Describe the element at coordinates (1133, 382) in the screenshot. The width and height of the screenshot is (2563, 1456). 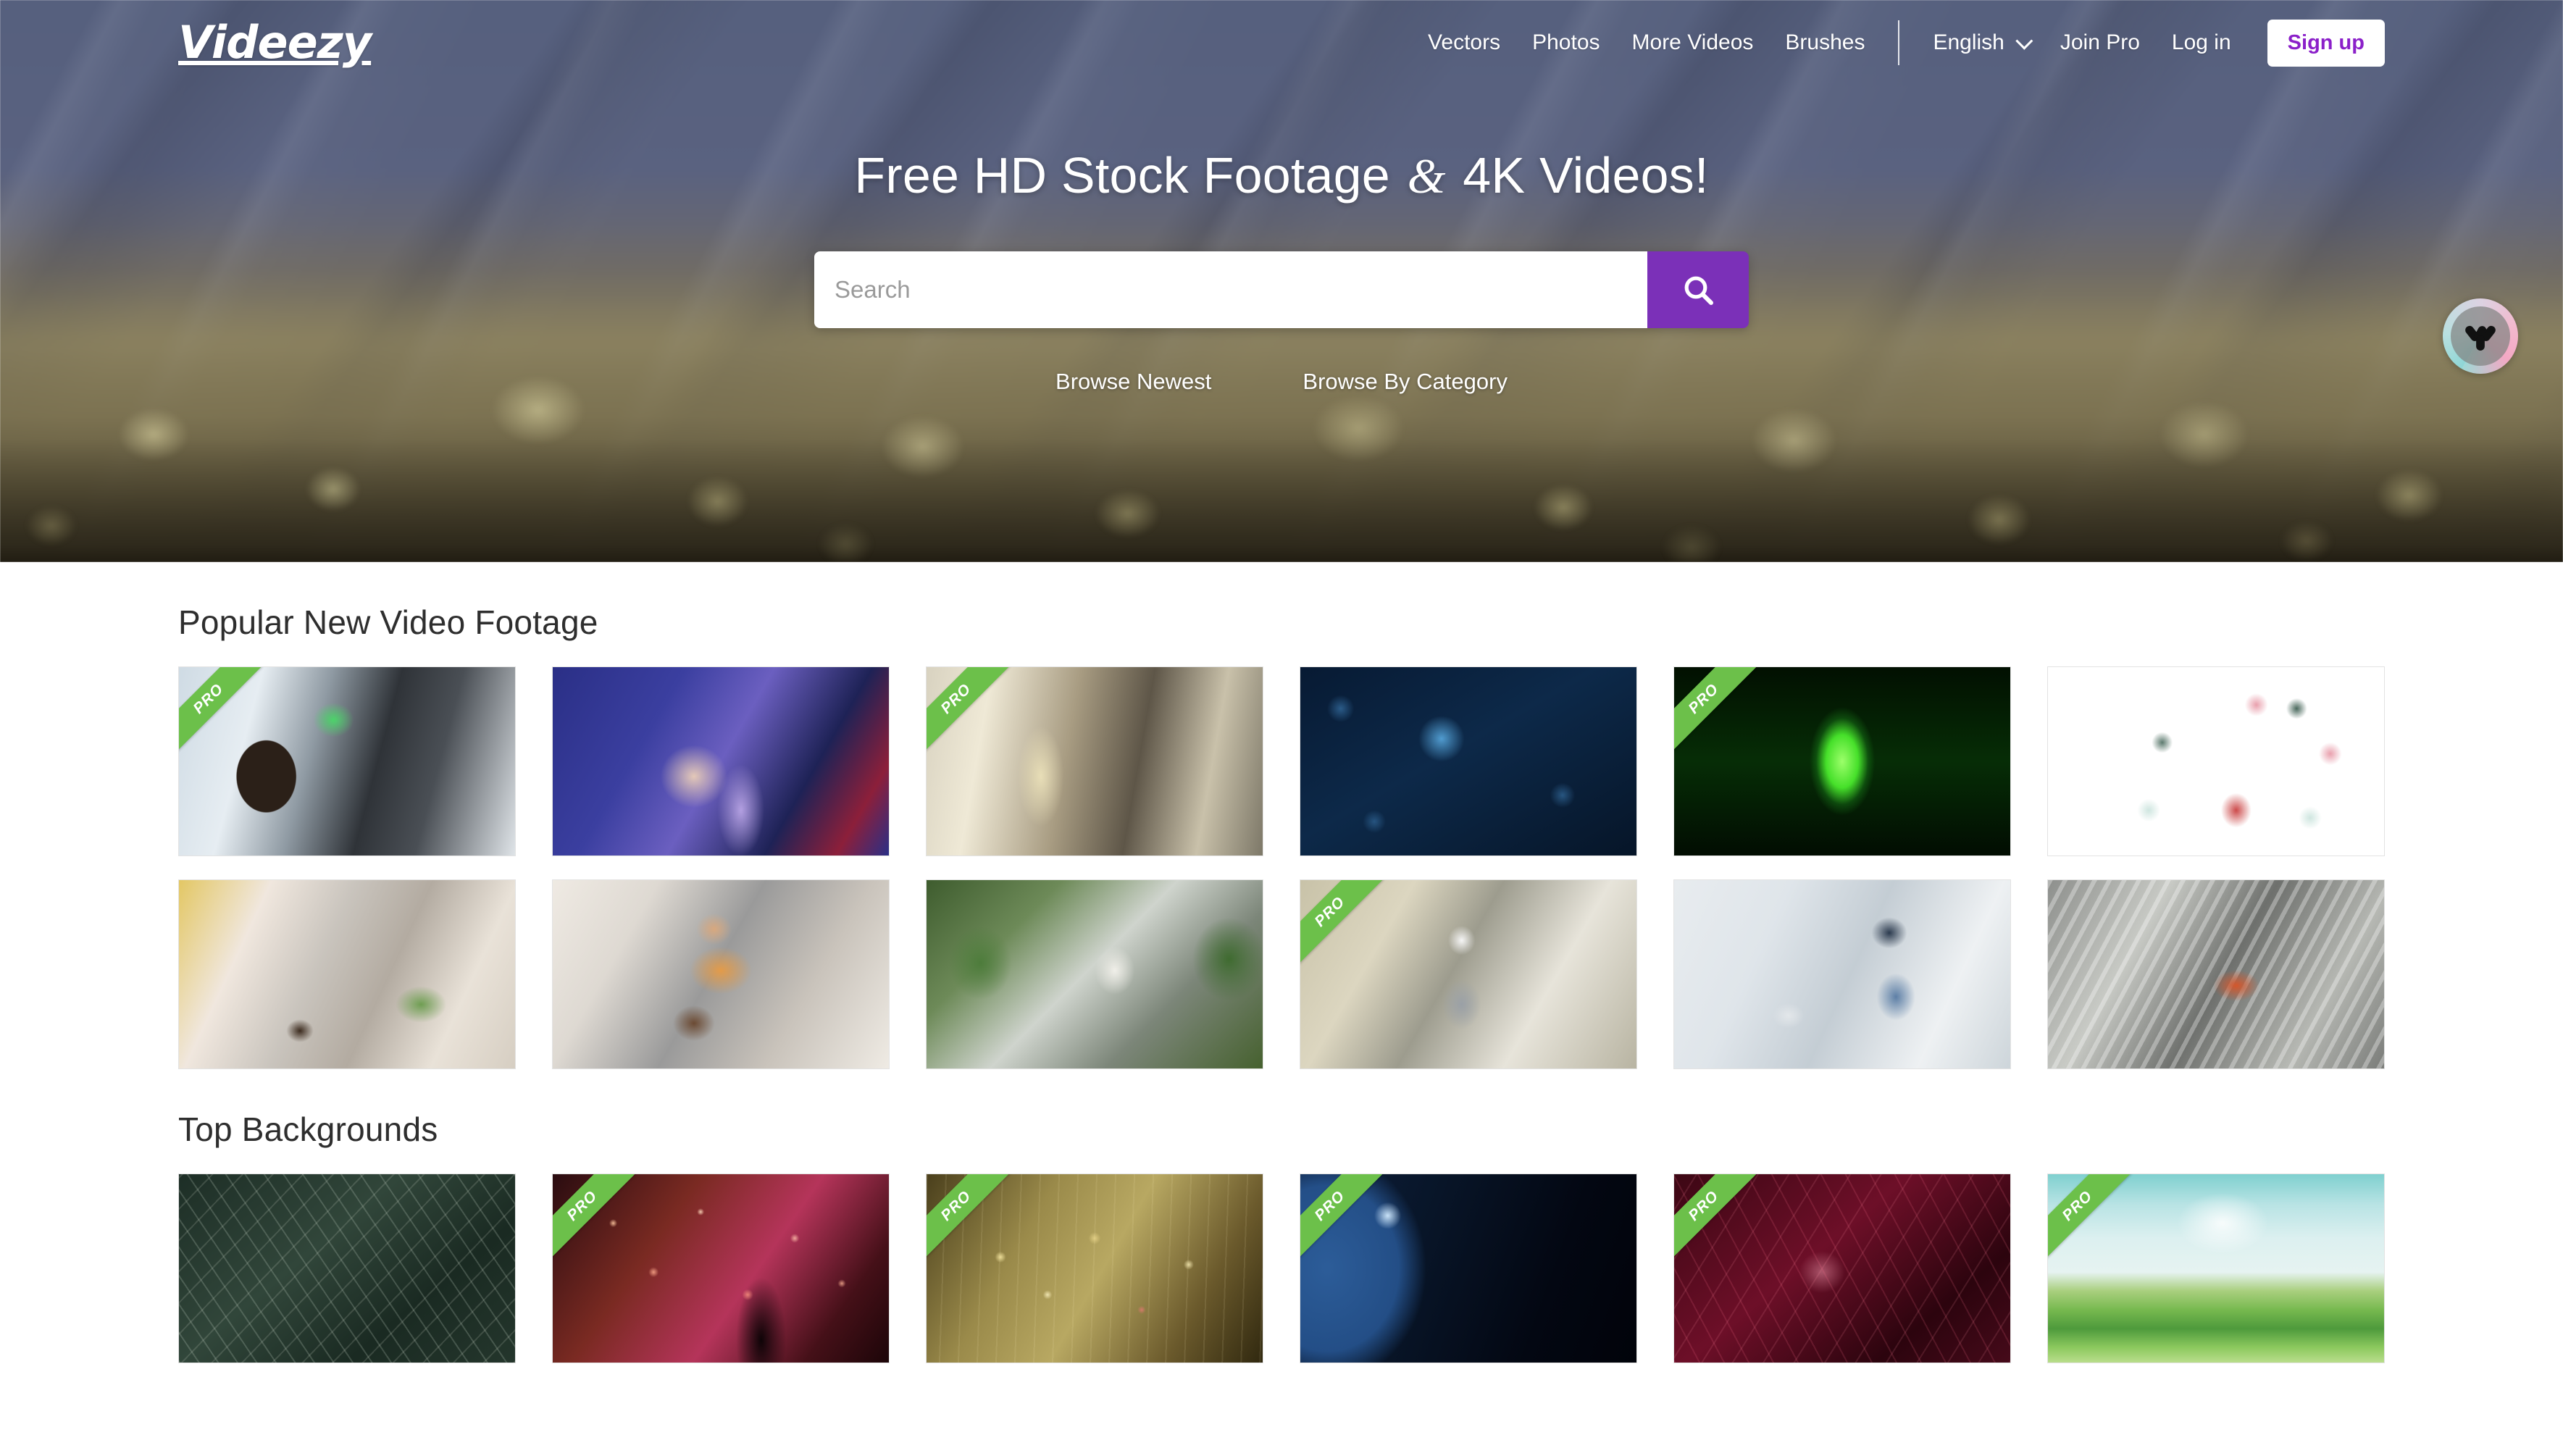
I see `browse-newest-link: Browse Newest` at that location.